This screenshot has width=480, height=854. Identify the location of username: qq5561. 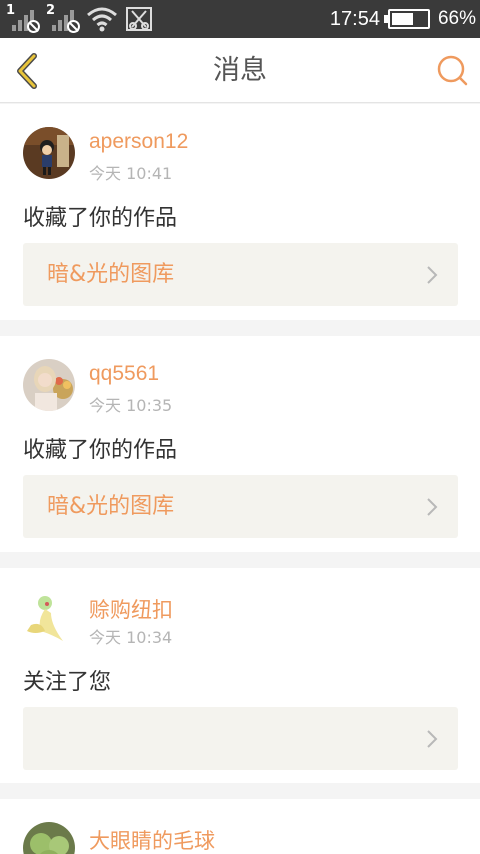
(124, 374).